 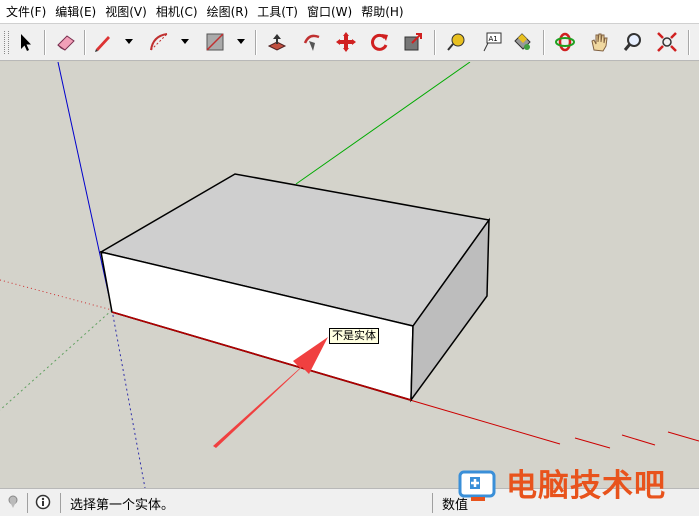 I want to click on arc-tool-button, so click(x=159, y=42).